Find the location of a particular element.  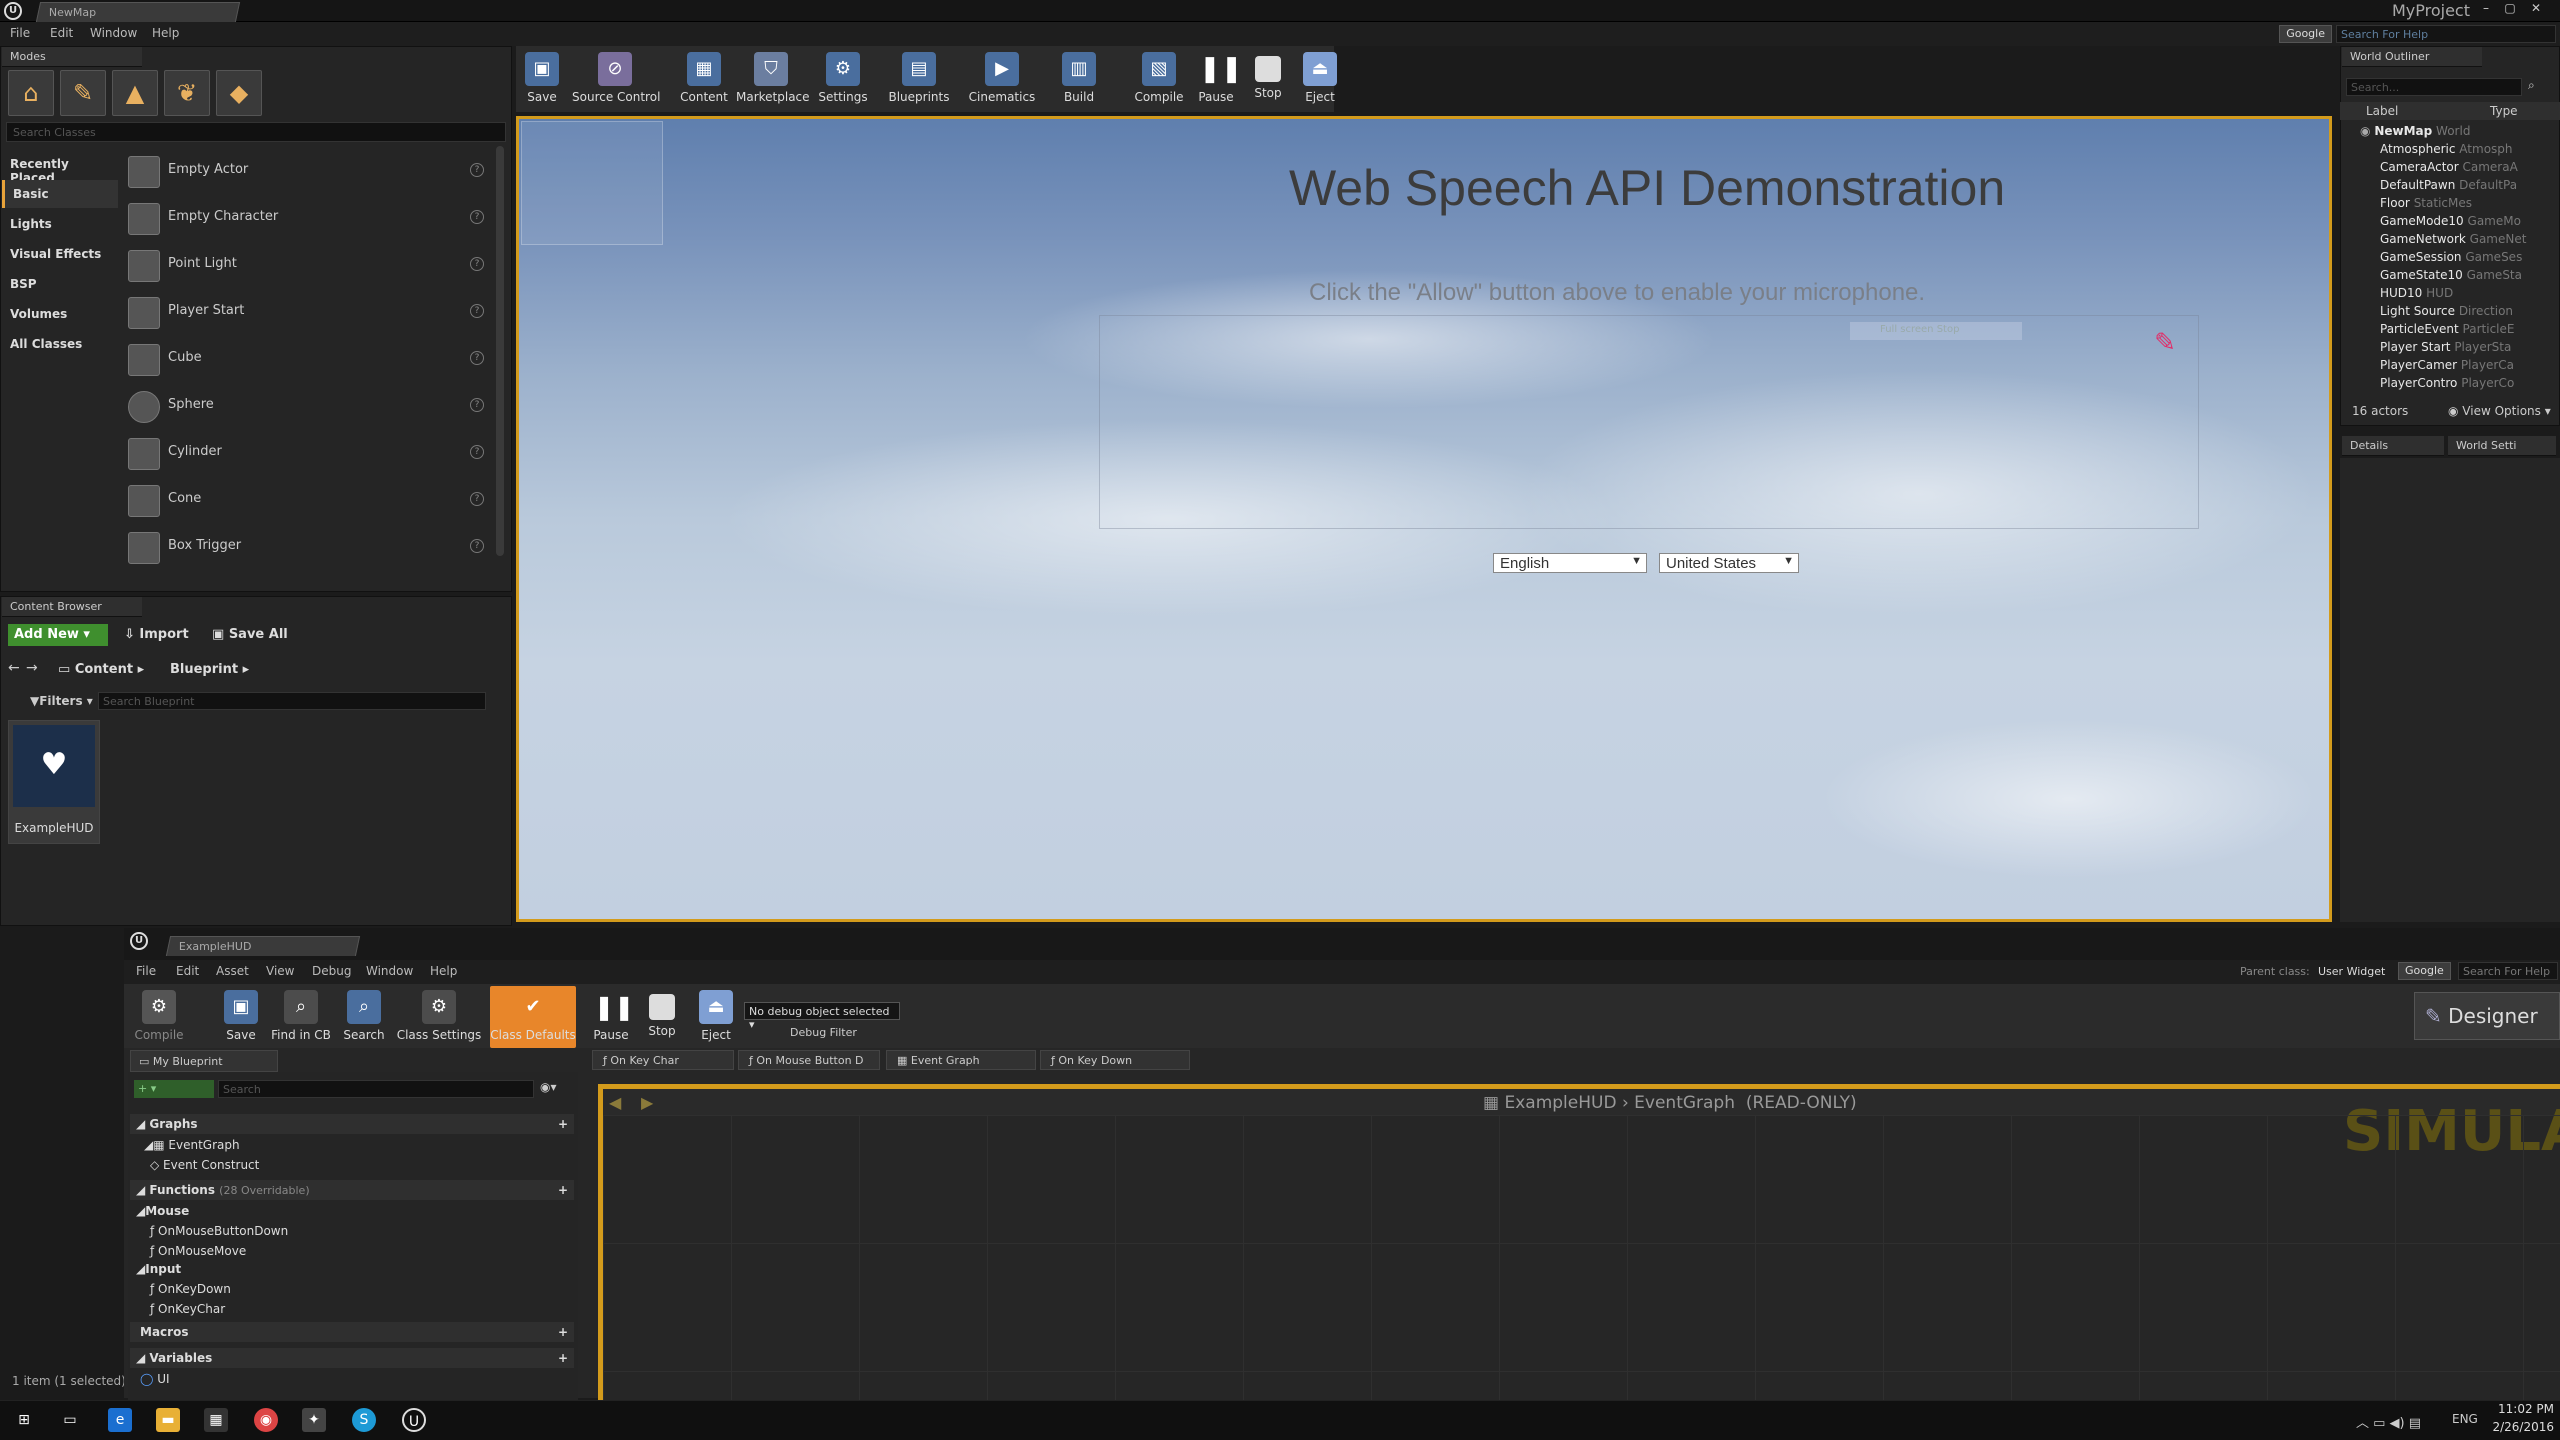

toolbar-source-control-button: ⊘ Source Control is located at coordinates (616, 79).